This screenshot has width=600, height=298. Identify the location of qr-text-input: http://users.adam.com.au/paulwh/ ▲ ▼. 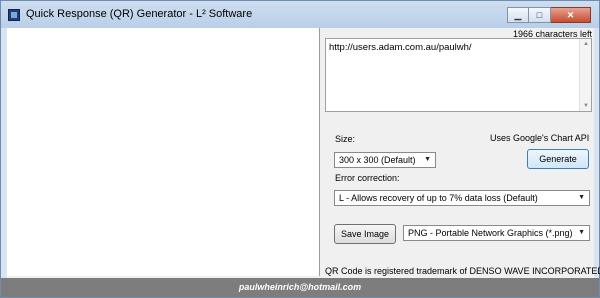
(458, 75).